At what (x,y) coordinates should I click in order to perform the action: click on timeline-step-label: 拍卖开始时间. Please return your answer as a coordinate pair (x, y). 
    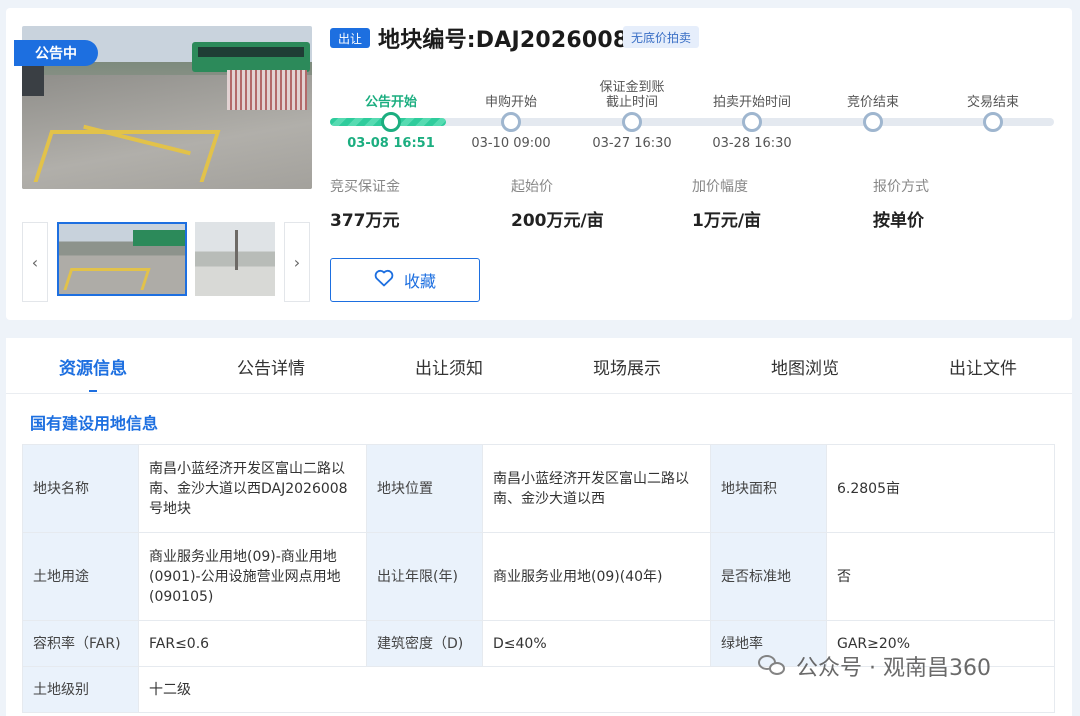
    Looking at the image, I should click on (751, 102).